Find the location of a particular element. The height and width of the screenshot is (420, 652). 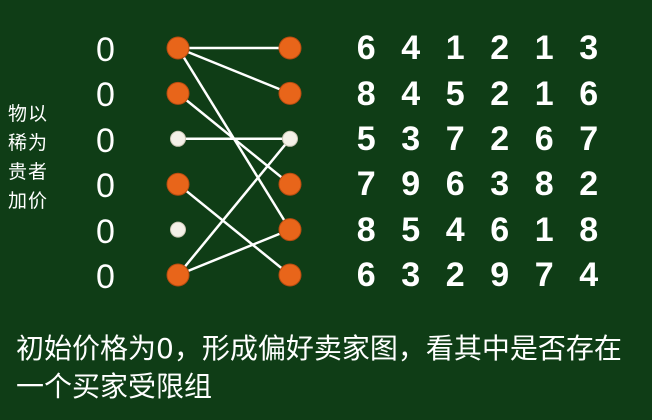

matrix-row-1: 8 4 5 2 1 6 is located at coordinates (477, 93).